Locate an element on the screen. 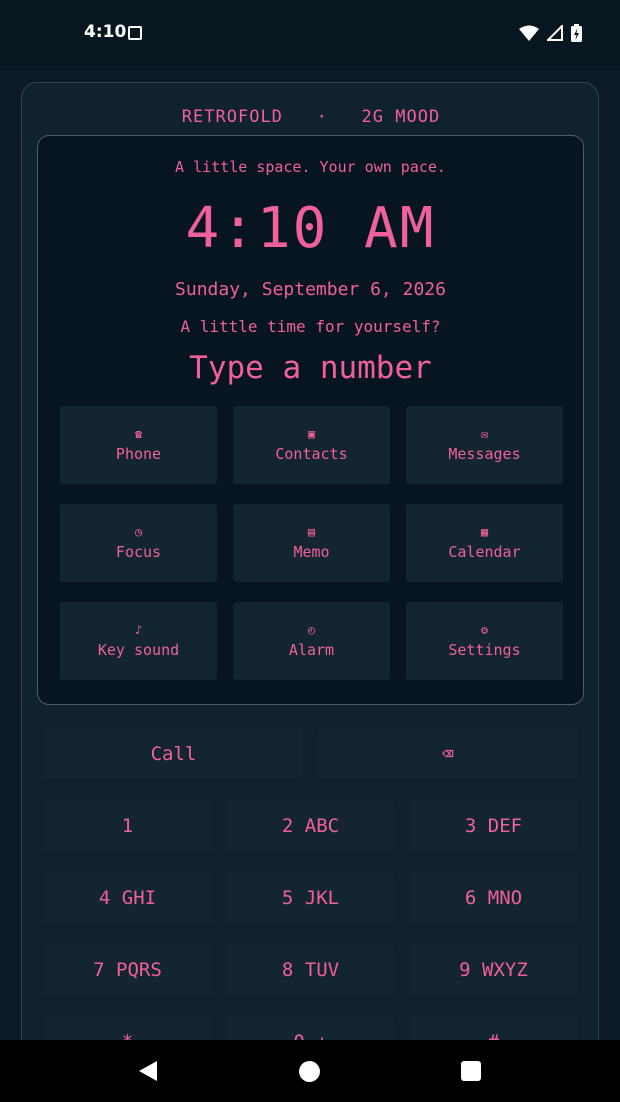 The width and height of the screenshot is (620, 1102). app-key-sound: ♪ Key sound is located at coordinates (138, 641).